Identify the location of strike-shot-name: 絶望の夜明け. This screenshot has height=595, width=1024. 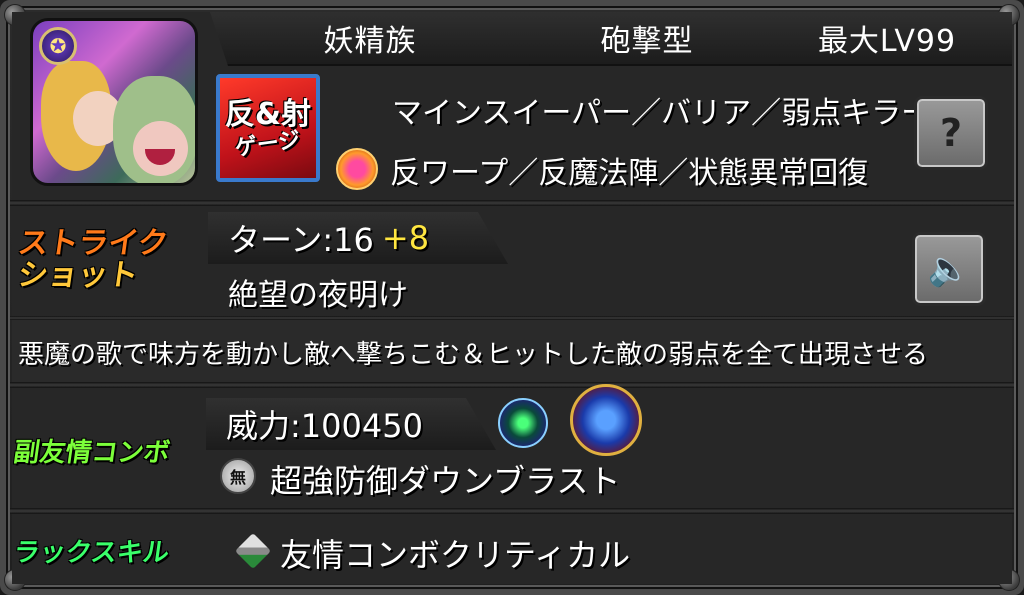
(318, 295).